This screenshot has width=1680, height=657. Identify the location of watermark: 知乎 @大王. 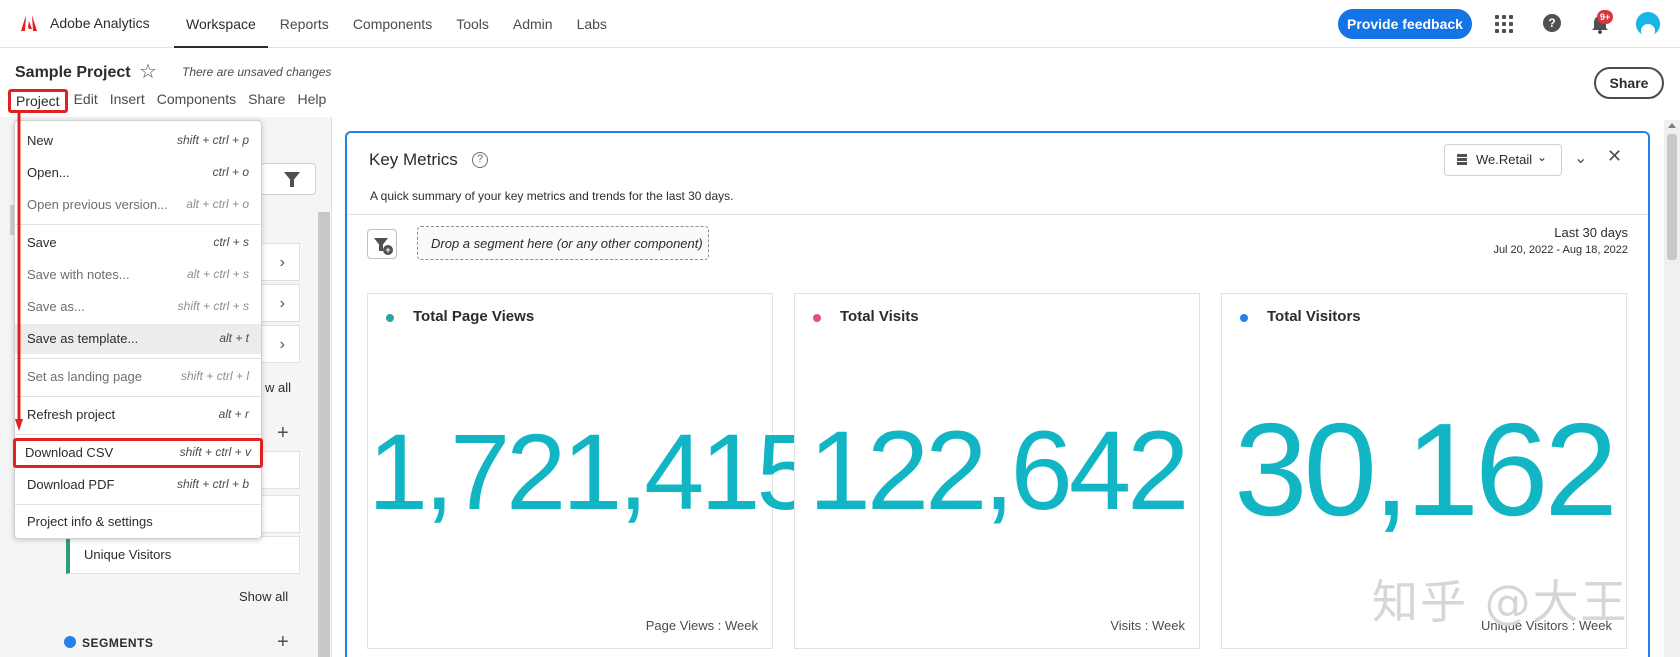
(1500, 602).